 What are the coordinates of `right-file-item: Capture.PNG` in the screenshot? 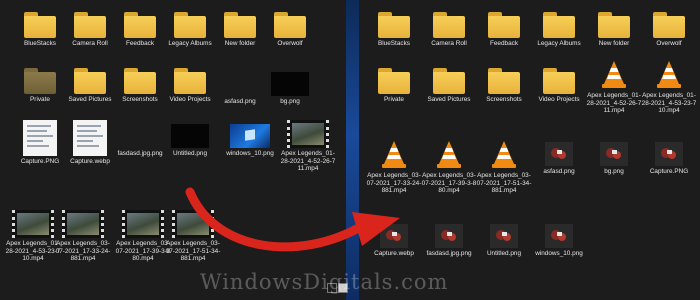 It's located at (669, 158).